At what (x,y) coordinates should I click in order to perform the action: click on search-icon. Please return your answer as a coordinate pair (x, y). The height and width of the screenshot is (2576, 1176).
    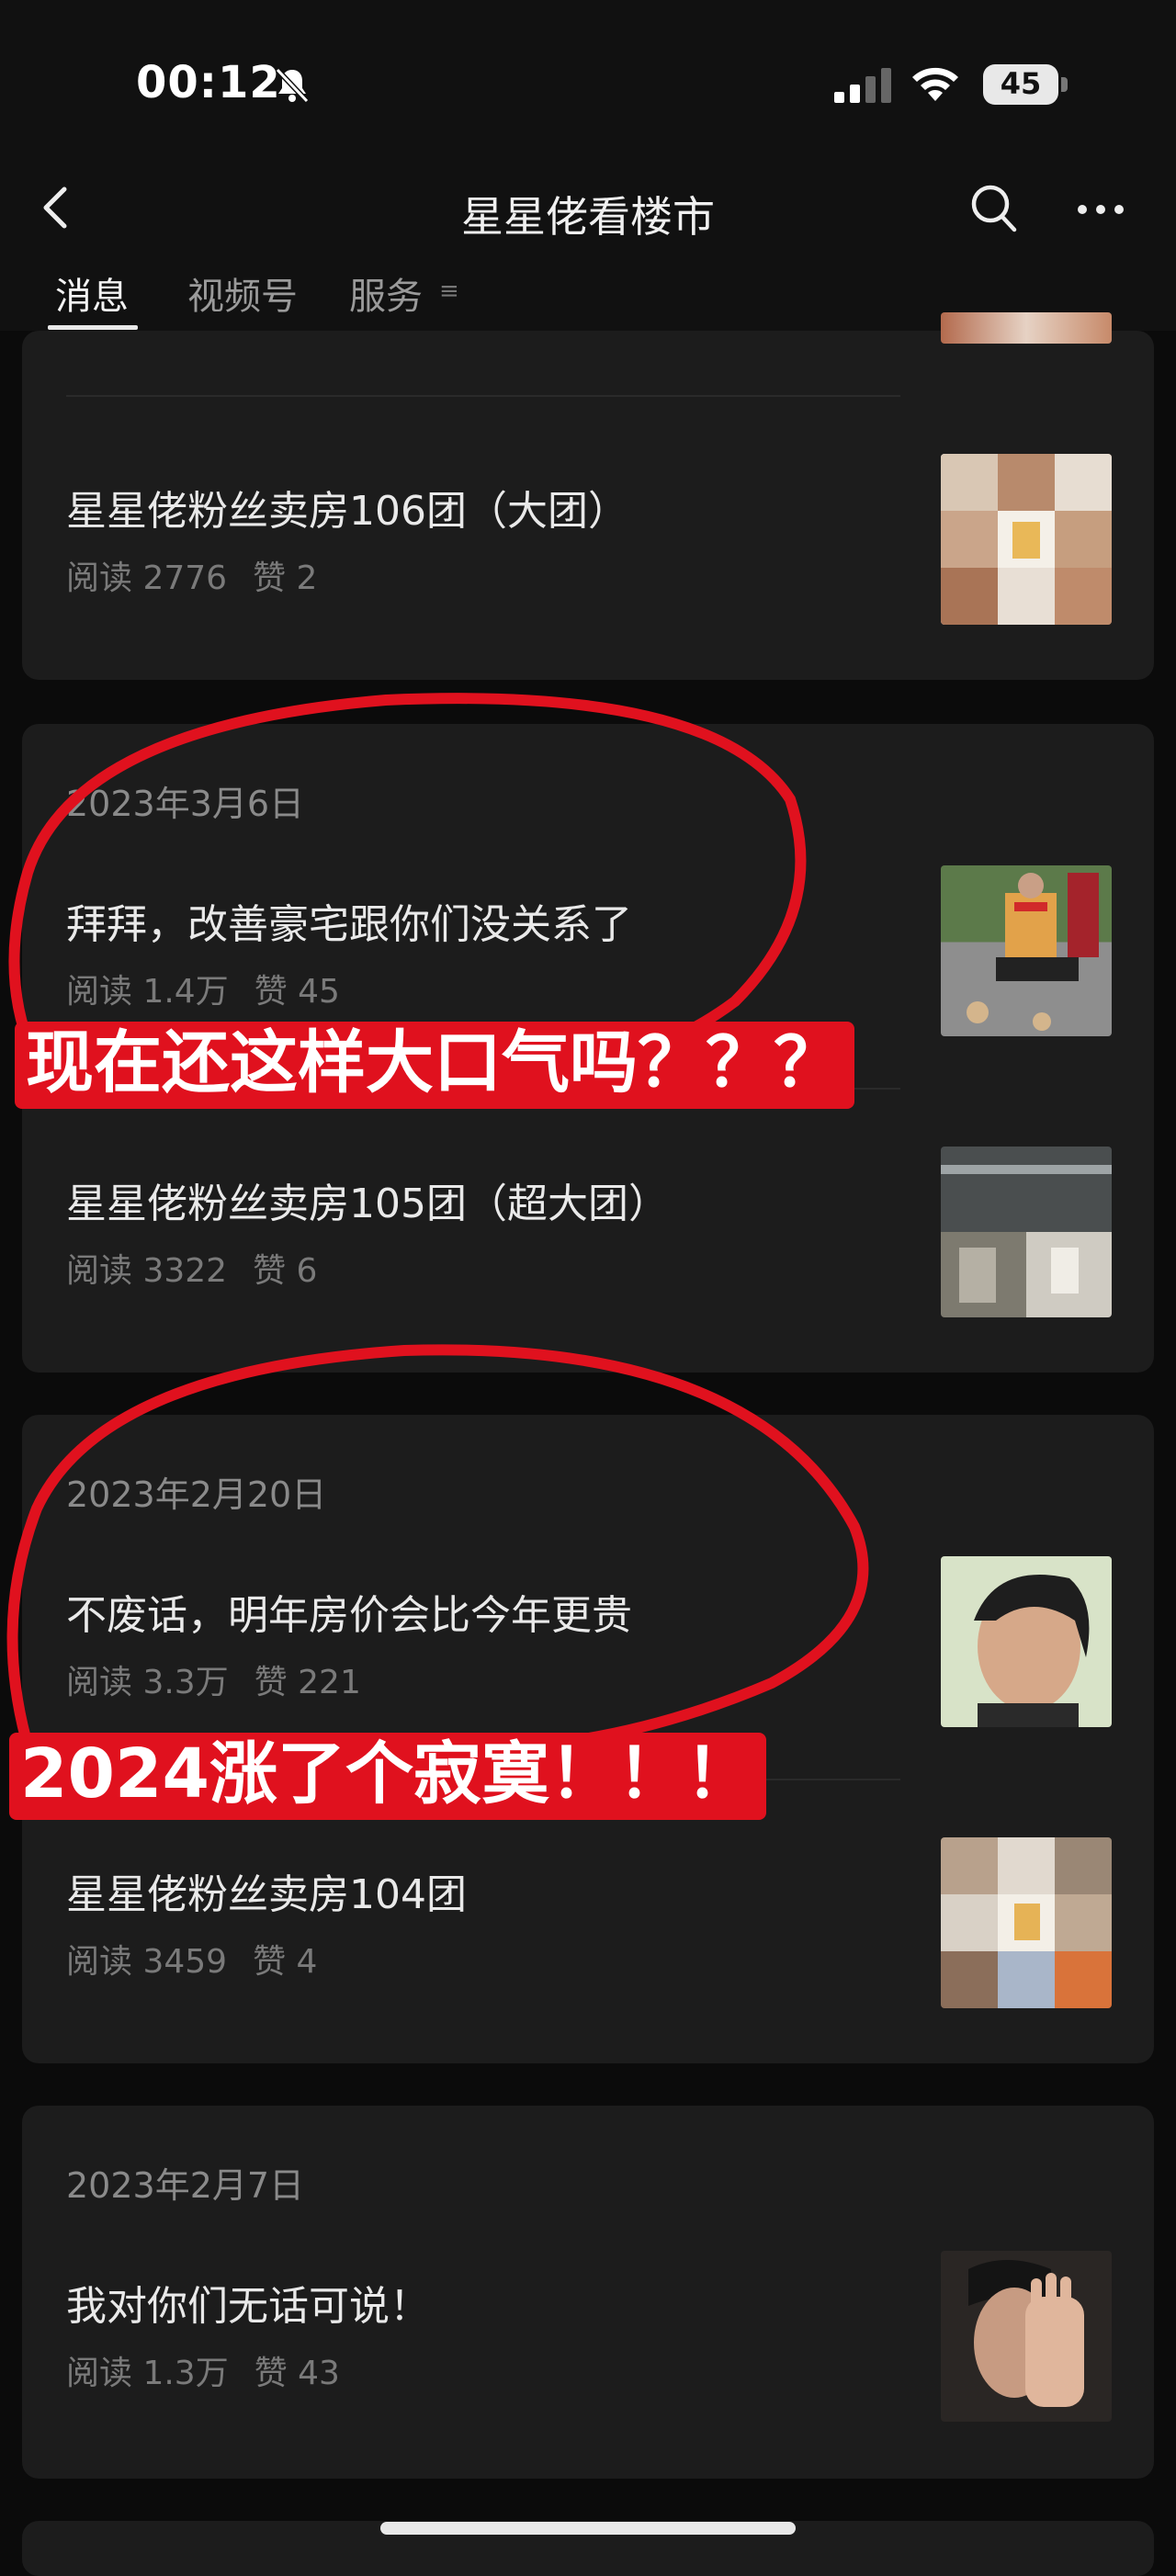
    Looking at the image, I should click on (994, 207).